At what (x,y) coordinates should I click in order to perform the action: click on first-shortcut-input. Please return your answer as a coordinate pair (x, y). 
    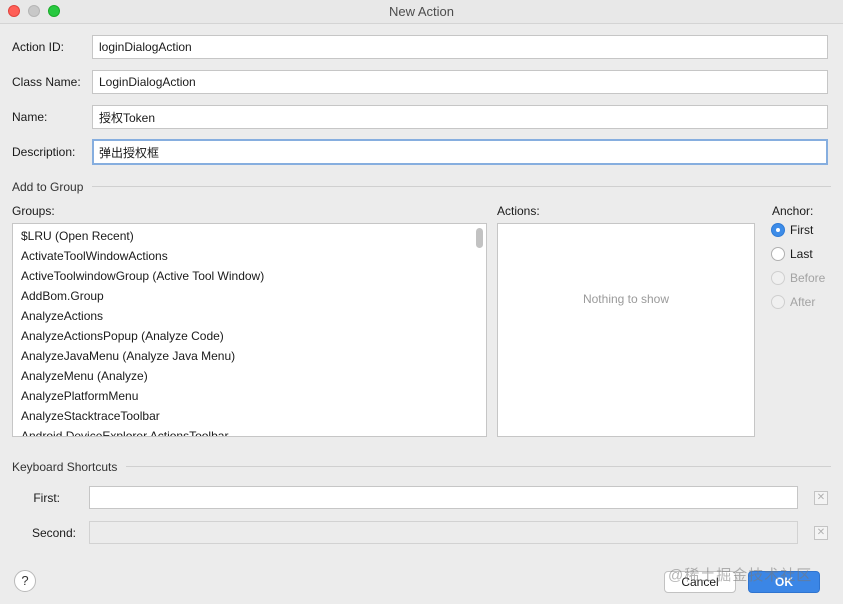
    Looking at the image, I should click on (443, 497).